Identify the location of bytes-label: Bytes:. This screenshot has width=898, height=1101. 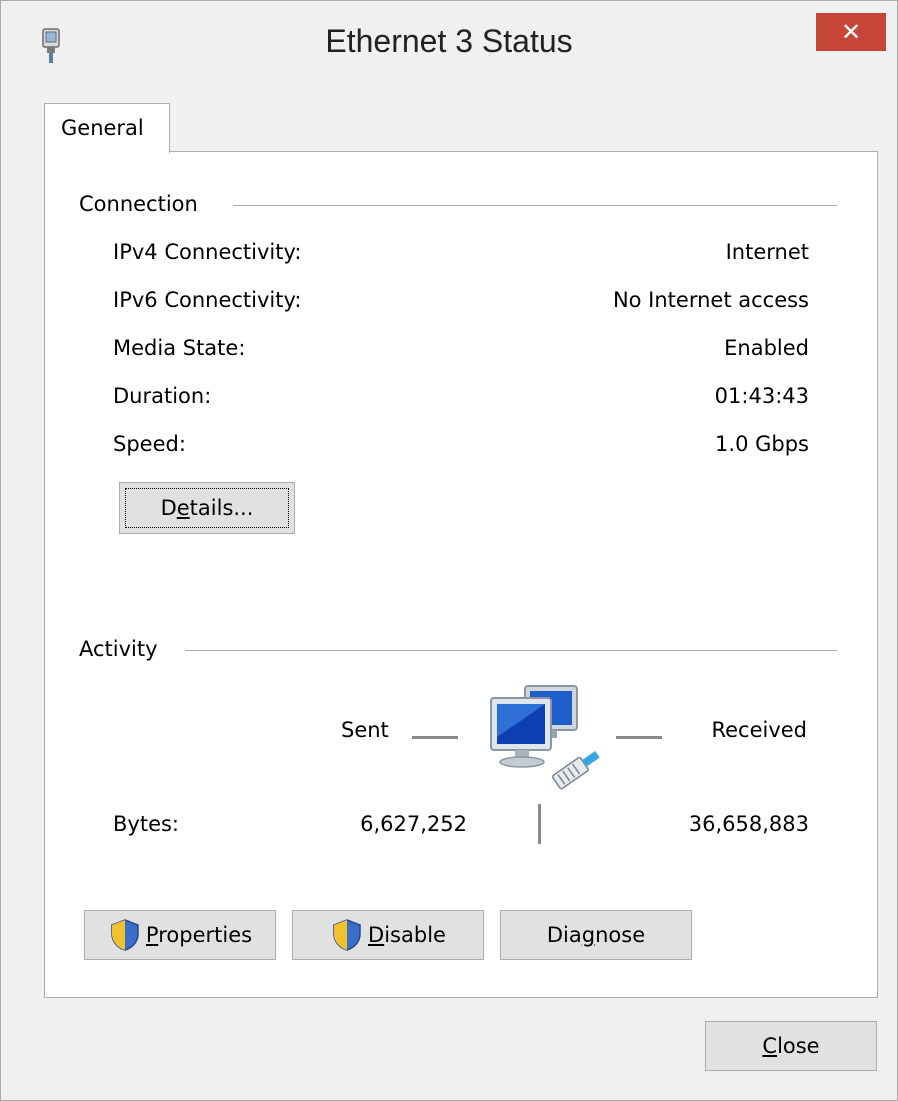
(146, 824).